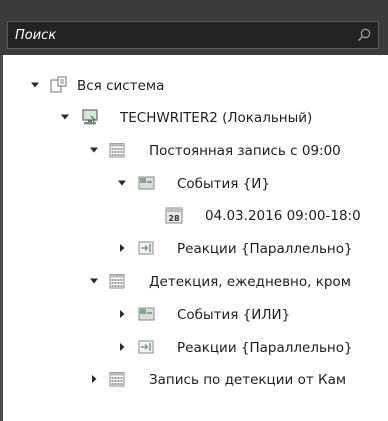 This screenshot has height=421, width=388. I want to click on search-panel, so click(194, 27).